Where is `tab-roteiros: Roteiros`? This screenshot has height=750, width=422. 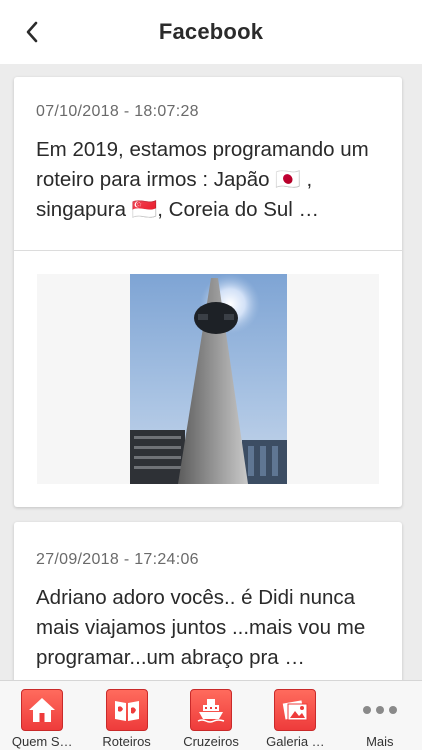
tab-roteiros: Roteiros is located at coordinates (126, 715).